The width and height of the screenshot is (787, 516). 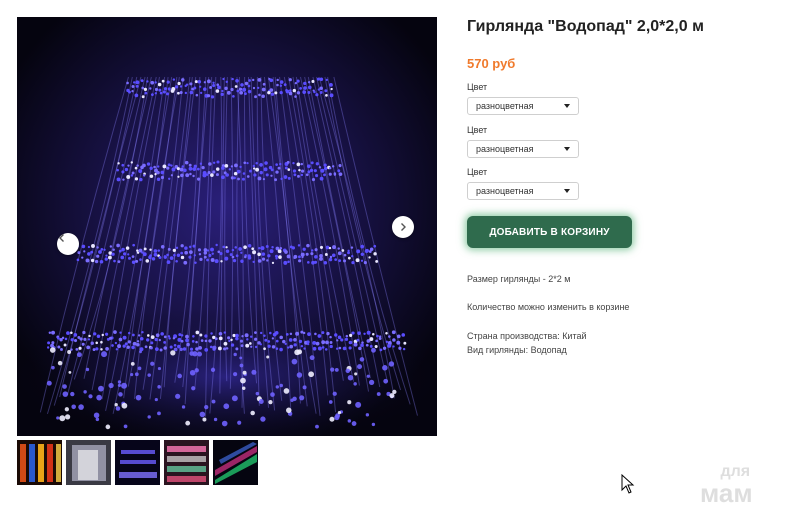 What do you see at coordinates (477, 87) in the screenshot?
I see `option-label-color-1: Цвет` at bounding box center [477, 87].